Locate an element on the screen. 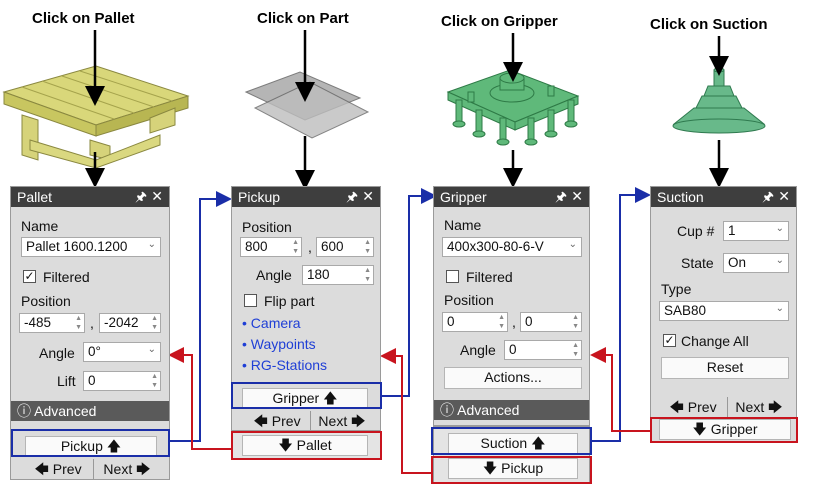  pickup-position-x: 800 ▲ ▼ is located at coordinates (271, 247).